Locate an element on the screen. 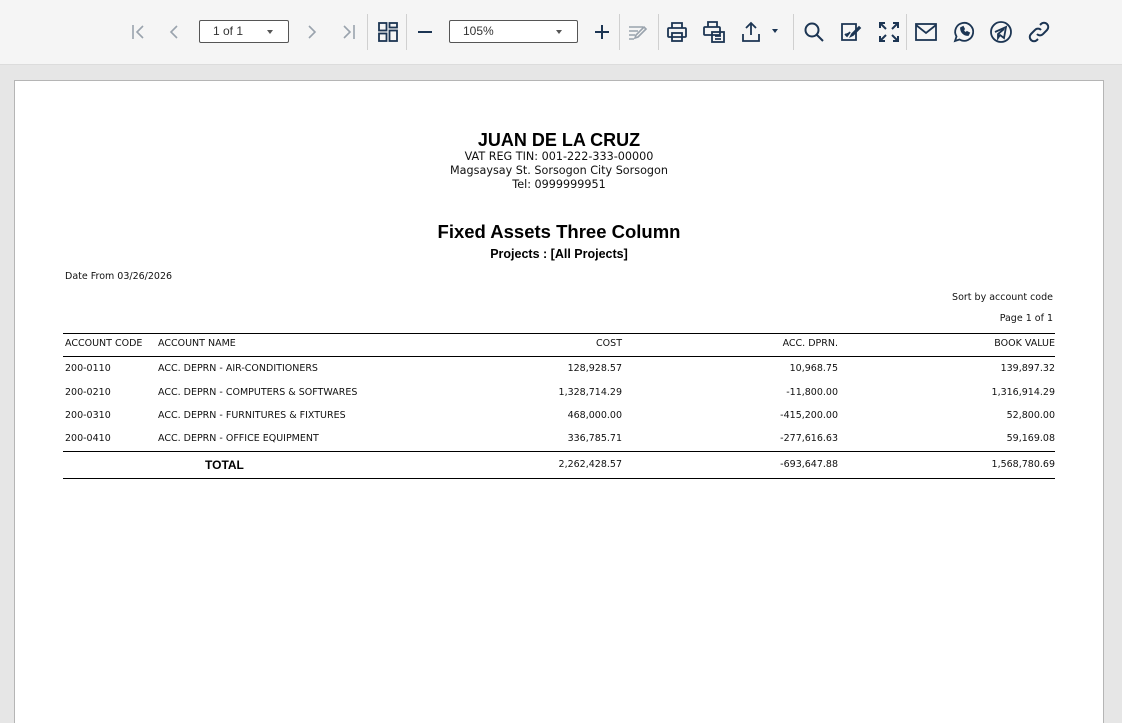 This screenshot has height=723, width=1122. plus-icon is located at coordinates (602, 32).